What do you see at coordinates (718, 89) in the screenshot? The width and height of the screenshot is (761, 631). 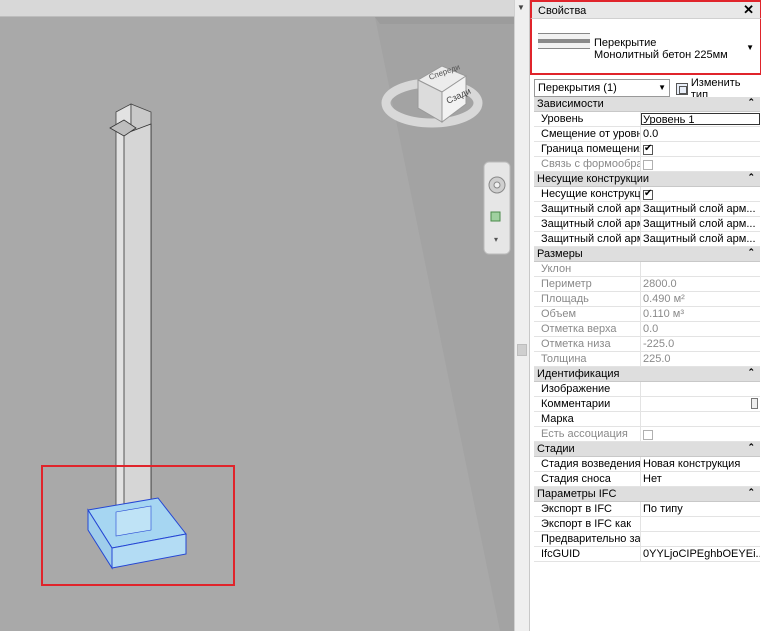 I see `edit-type-button: Изменить тип` at bounding box center [718, 89].